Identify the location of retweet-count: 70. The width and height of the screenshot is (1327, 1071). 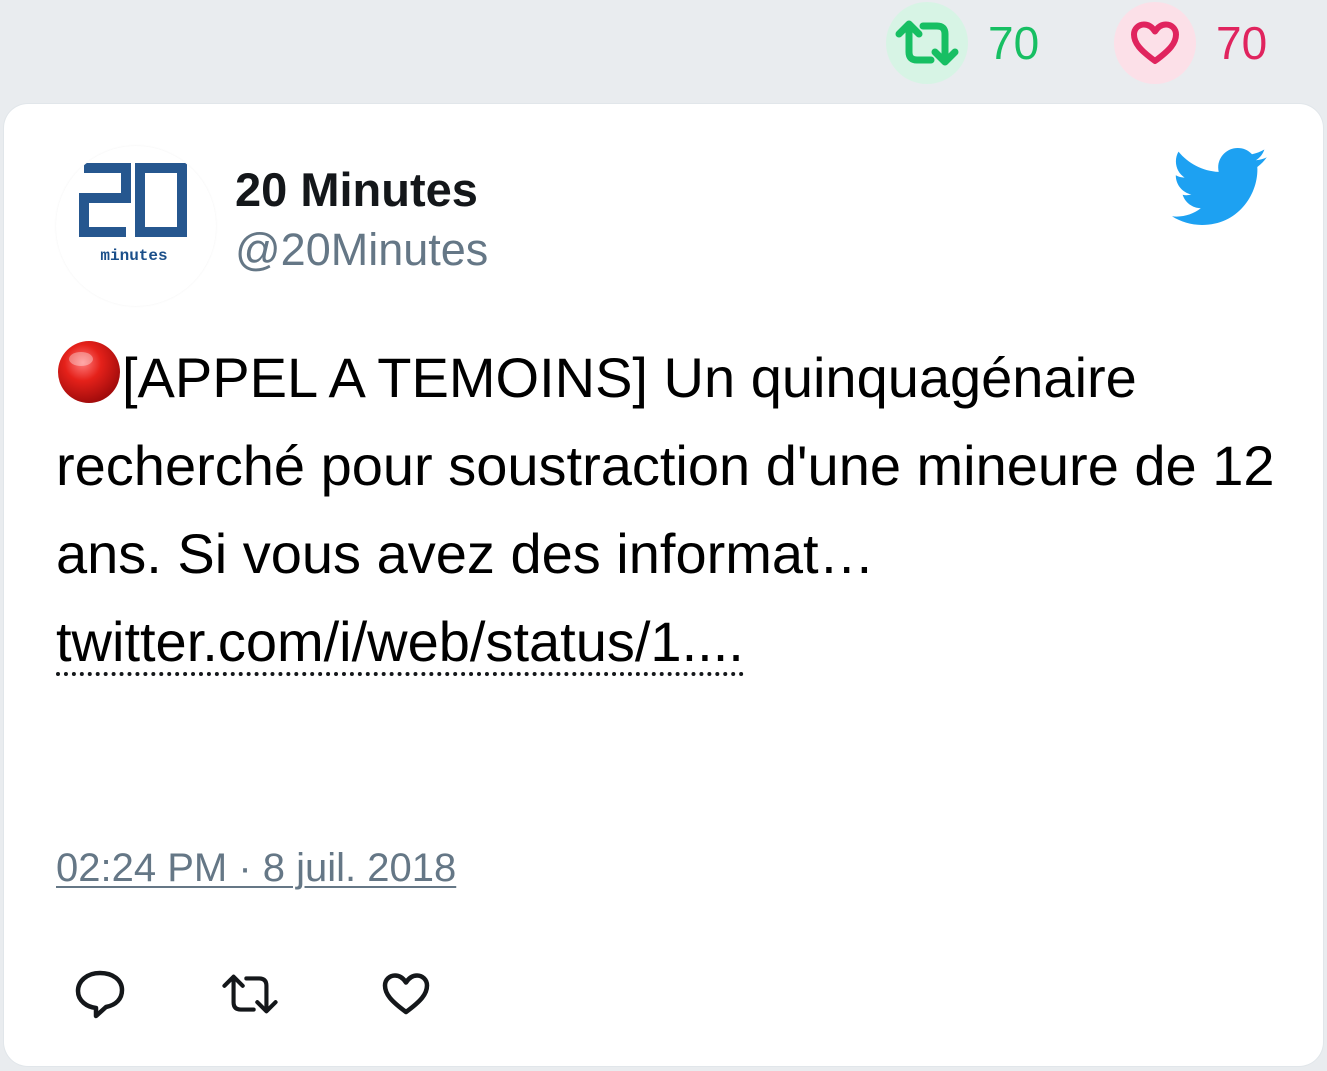
(1014, 43).